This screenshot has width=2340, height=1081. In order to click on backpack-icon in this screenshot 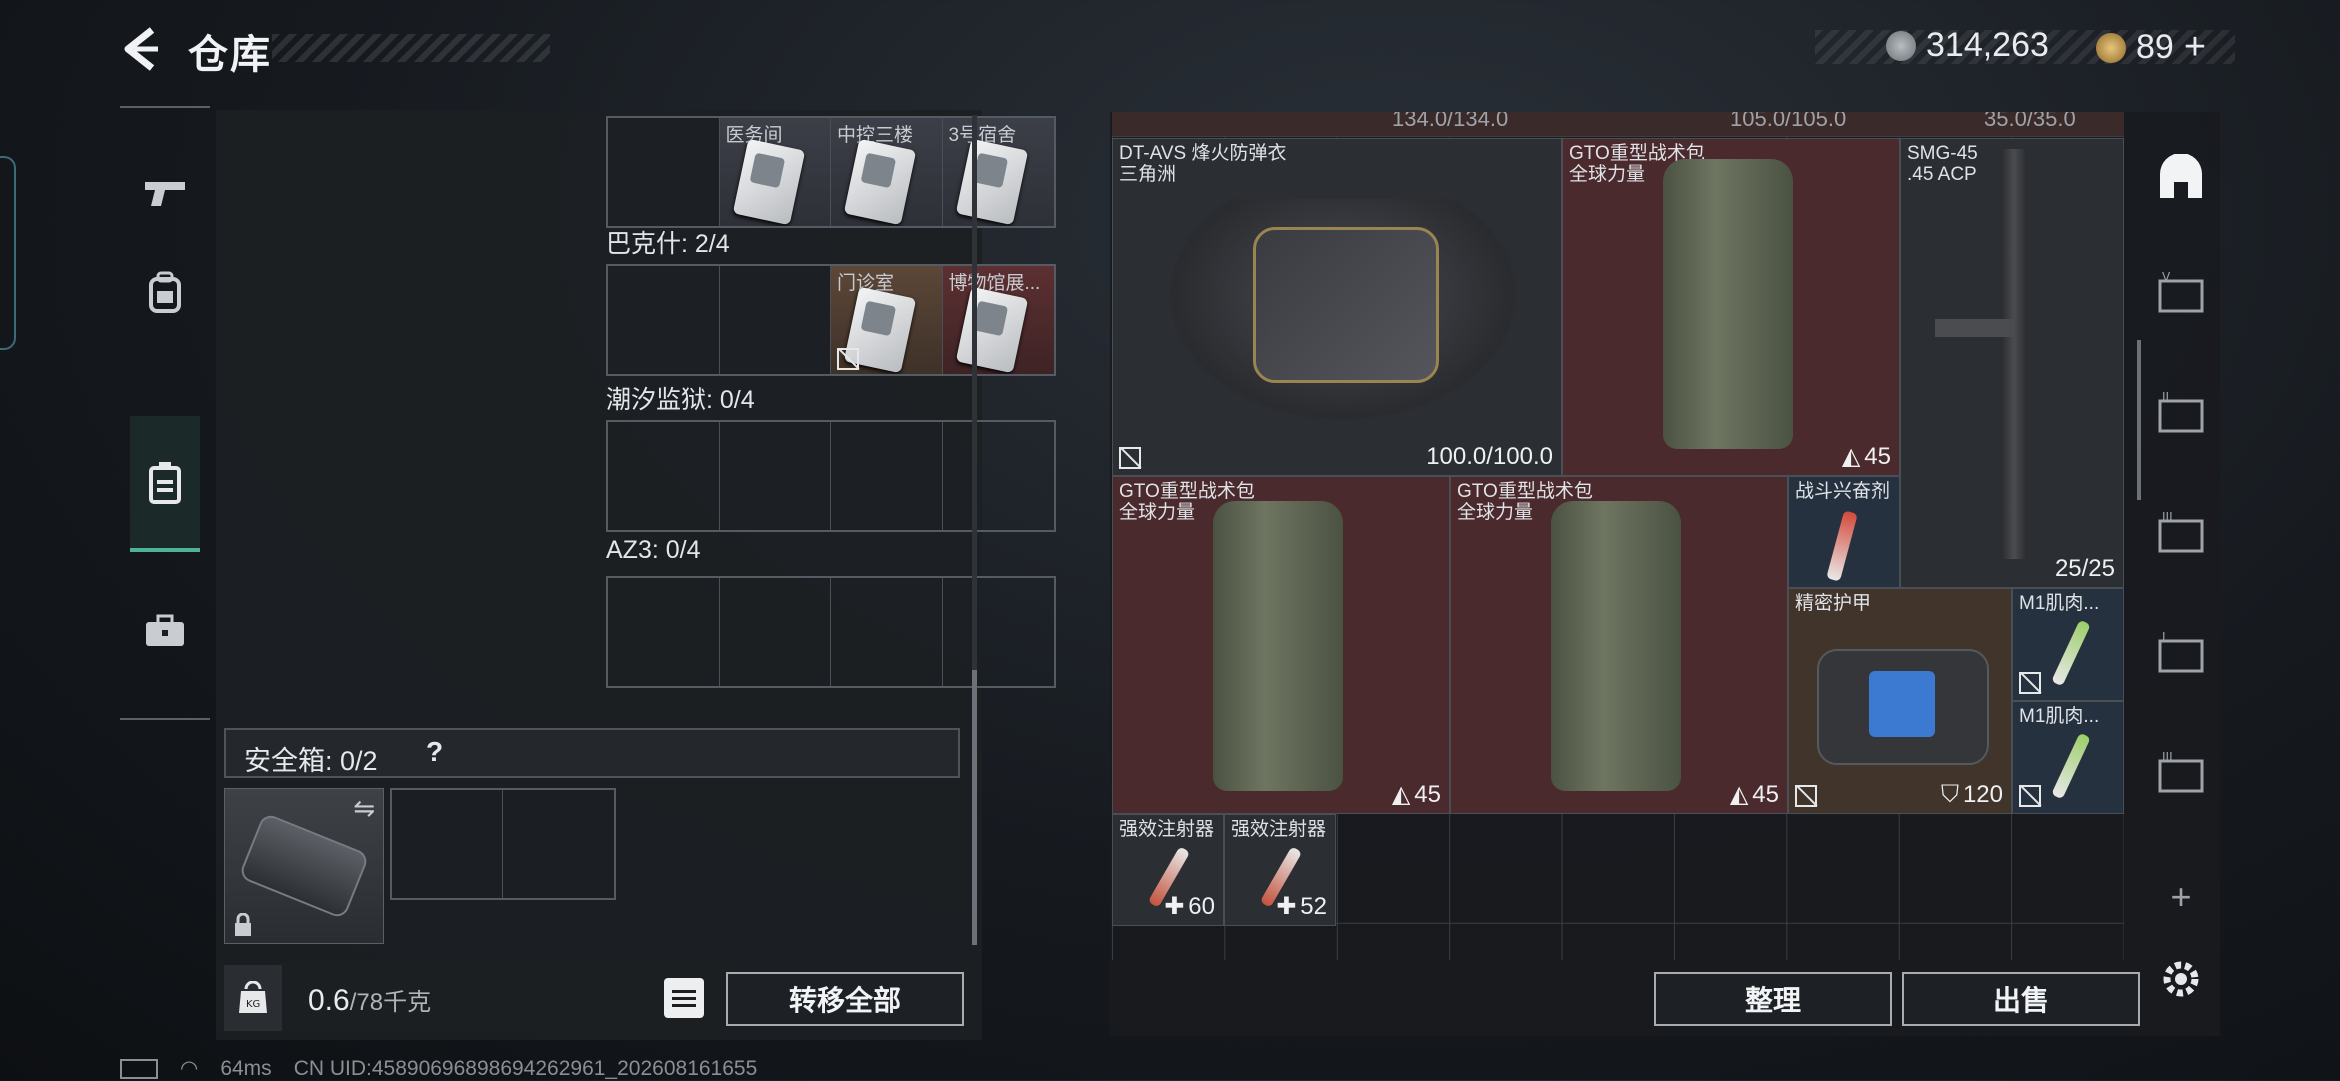, I will do `click(165, 292)`.